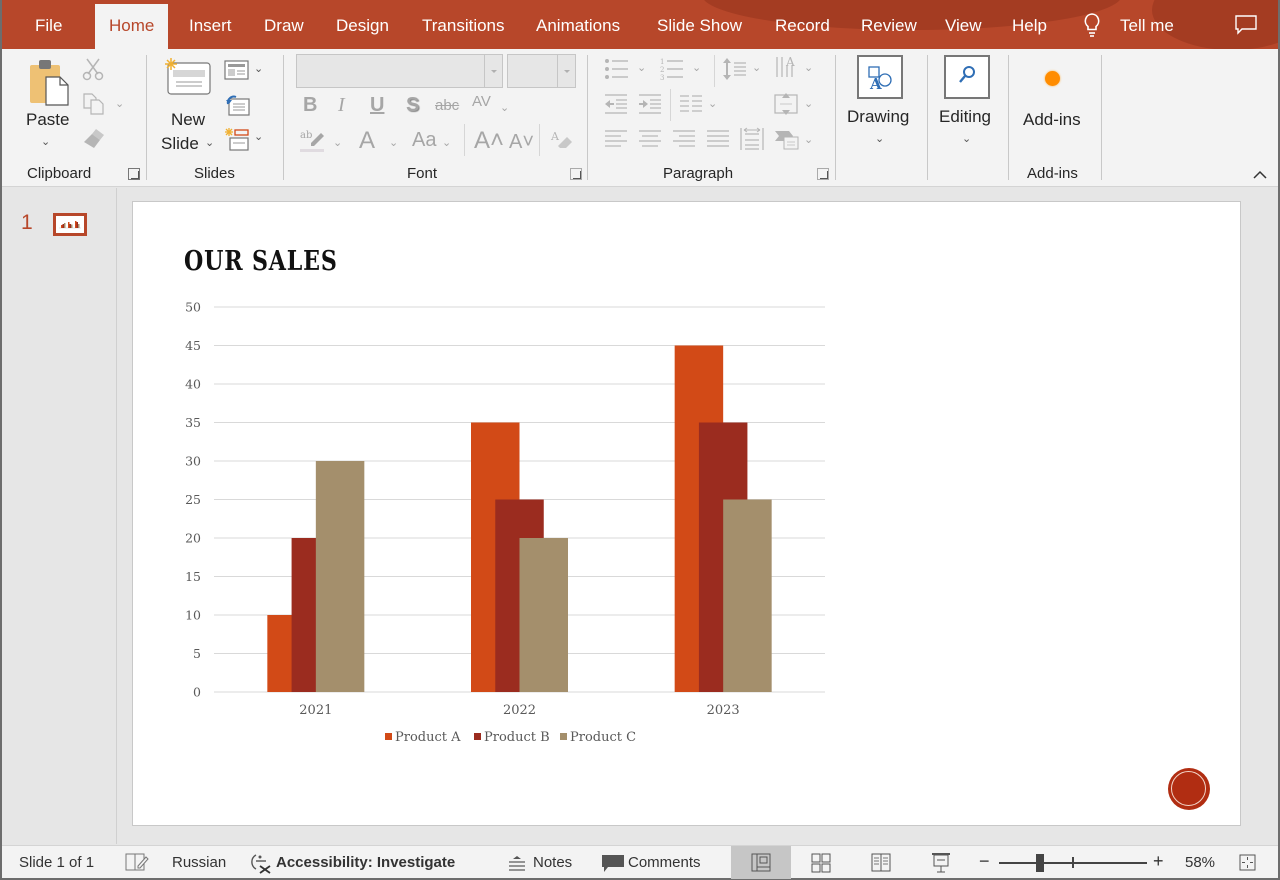 The height and width of the screenshot is (880, 1280). Describe the element at coordinates (504, 107) in the screenshot. I see `character-spacing-chevron-icon: ⌄` at that location.